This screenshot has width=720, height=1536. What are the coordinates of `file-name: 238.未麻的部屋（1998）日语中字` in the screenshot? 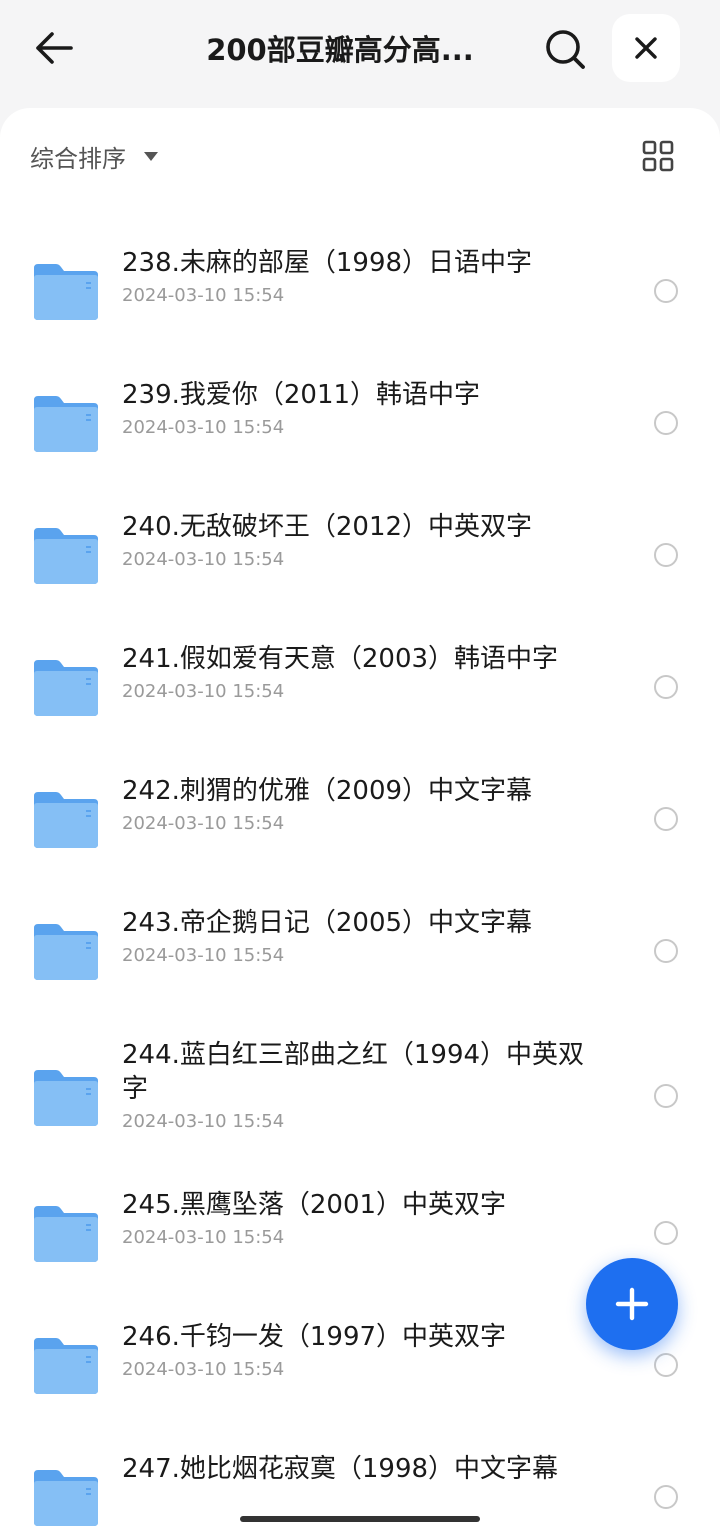 It's located at (327, 263).